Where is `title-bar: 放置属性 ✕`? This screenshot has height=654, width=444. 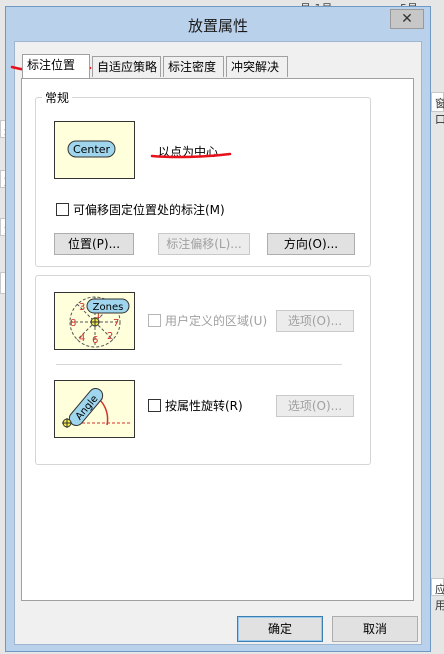
title-bar: 放置属性 ✕ is located at coordinates (218, 24).